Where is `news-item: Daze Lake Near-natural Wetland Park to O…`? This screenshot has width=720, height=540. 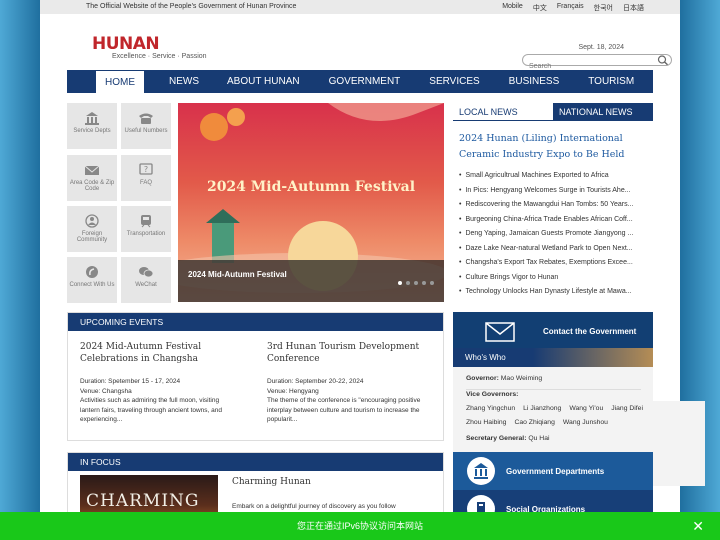
news-item: Daze Lake Near-natural Wetland Park to O… is located at coordinates (556, 249).